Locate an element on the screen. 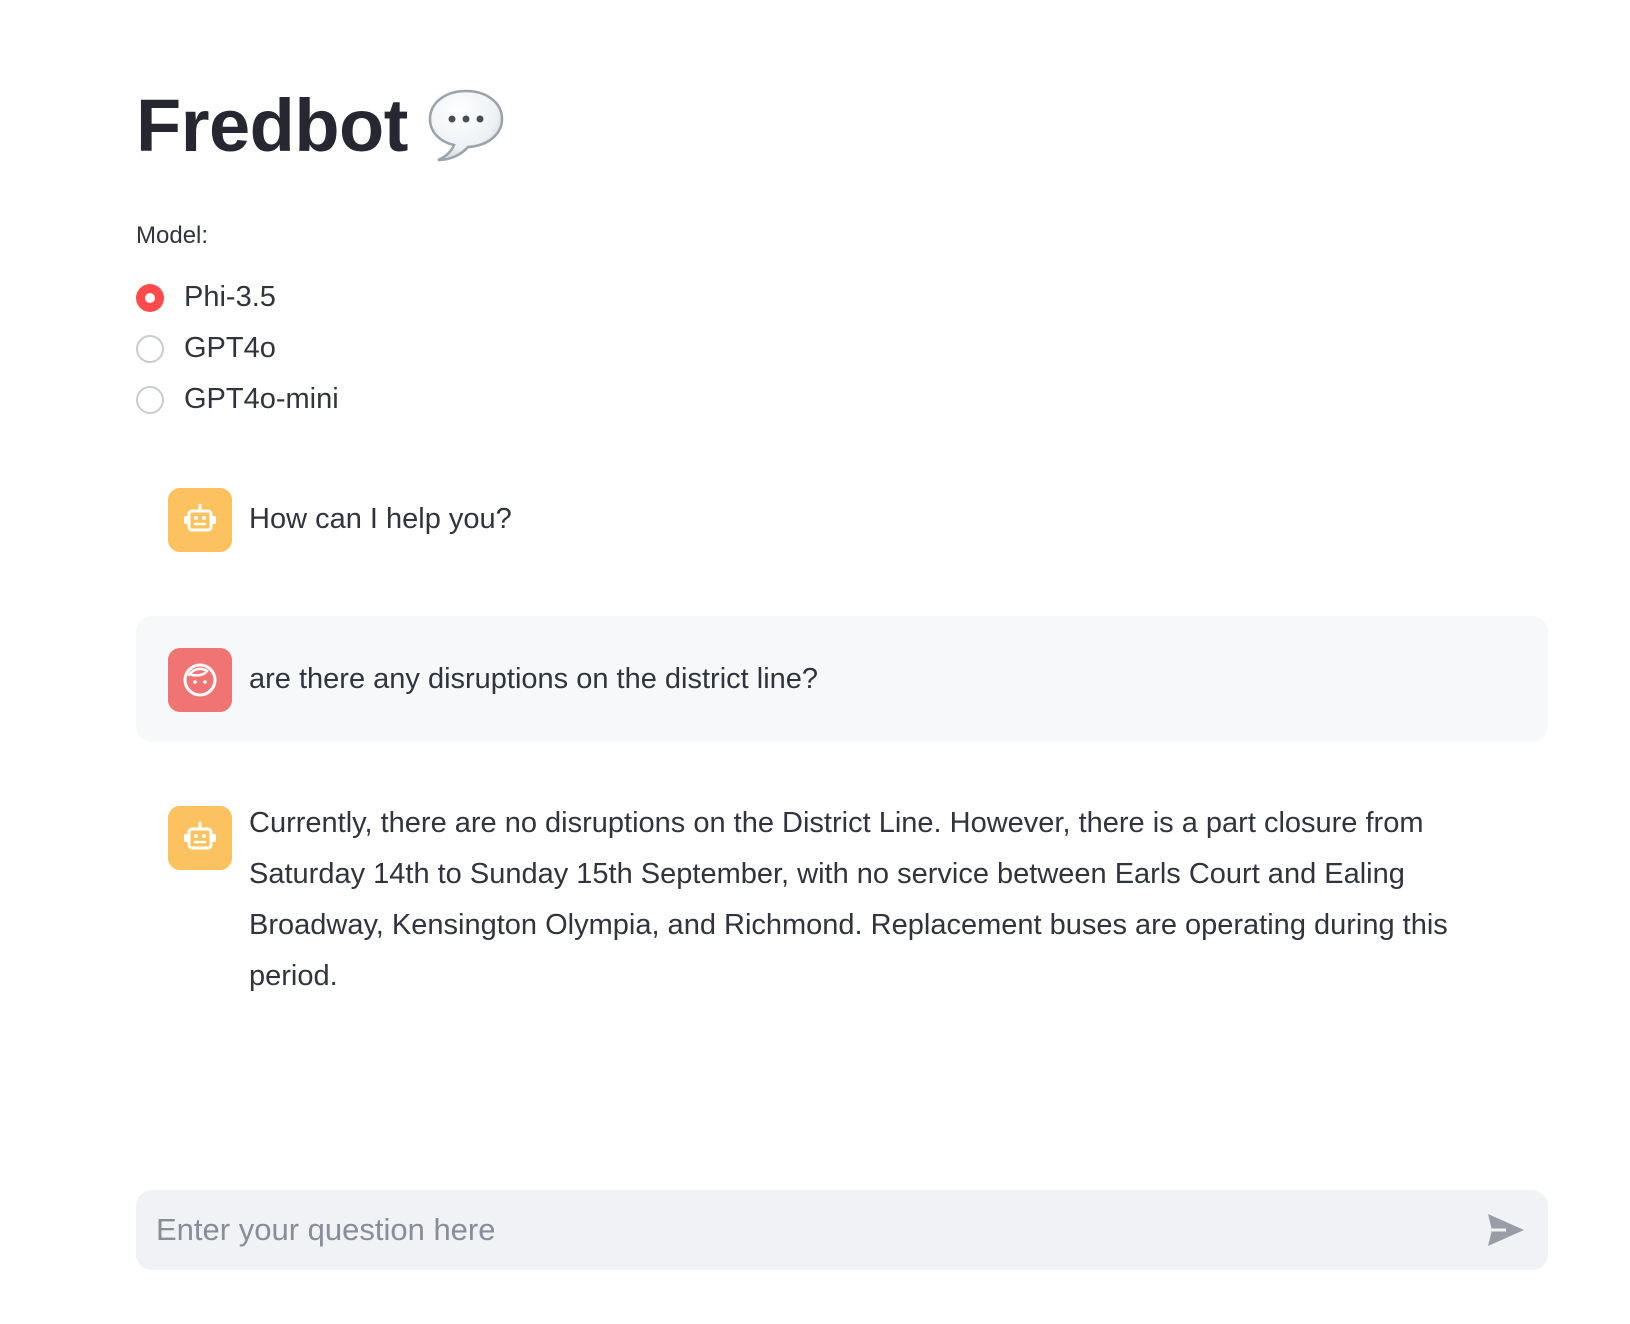 The height and width of the screenshot is (1324, 1630). title-row: Fredbot is located at coordinates (321, 126).